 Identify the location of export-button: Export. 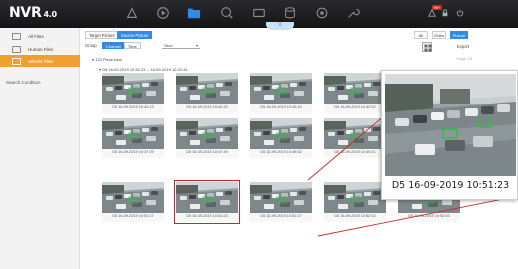
(463, 46).